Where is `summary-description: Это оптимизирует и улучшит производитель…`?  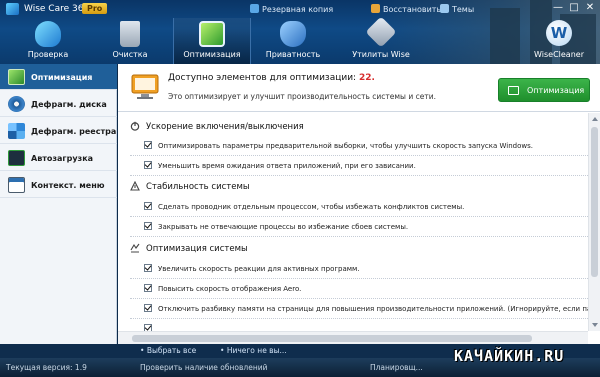
summary-description: Это оптимизирует и улучшит производитель… is located at coordinates (302, 96).